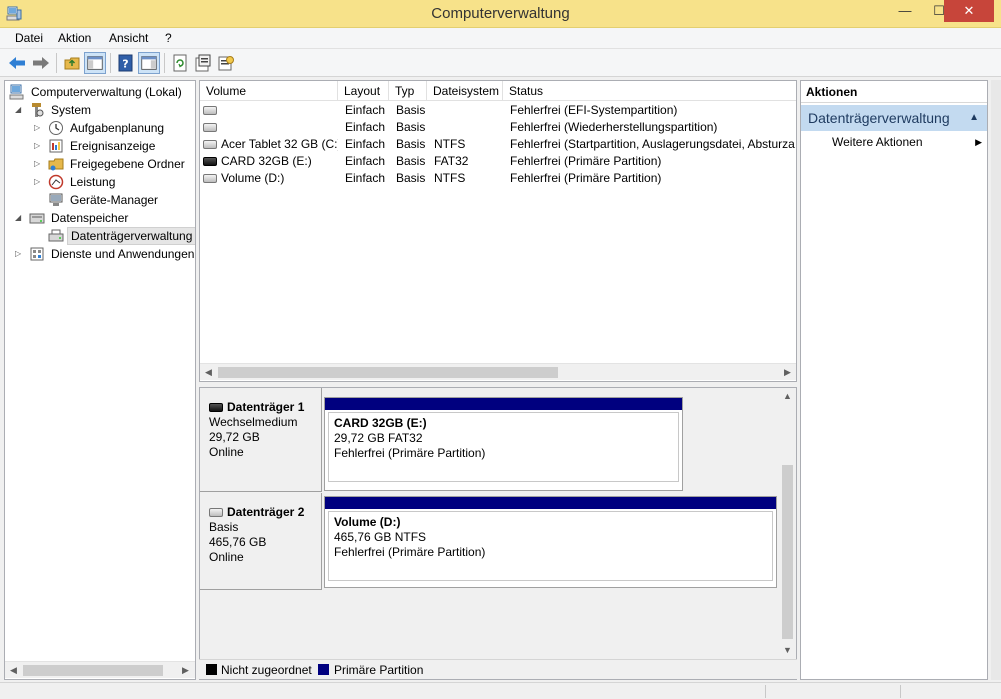 Image resolution: width=1001 pixels, height=699 pixels. Describe the element at coordinates (550, 504) in the screenshot. I see `primary-partition-bar` at that location.